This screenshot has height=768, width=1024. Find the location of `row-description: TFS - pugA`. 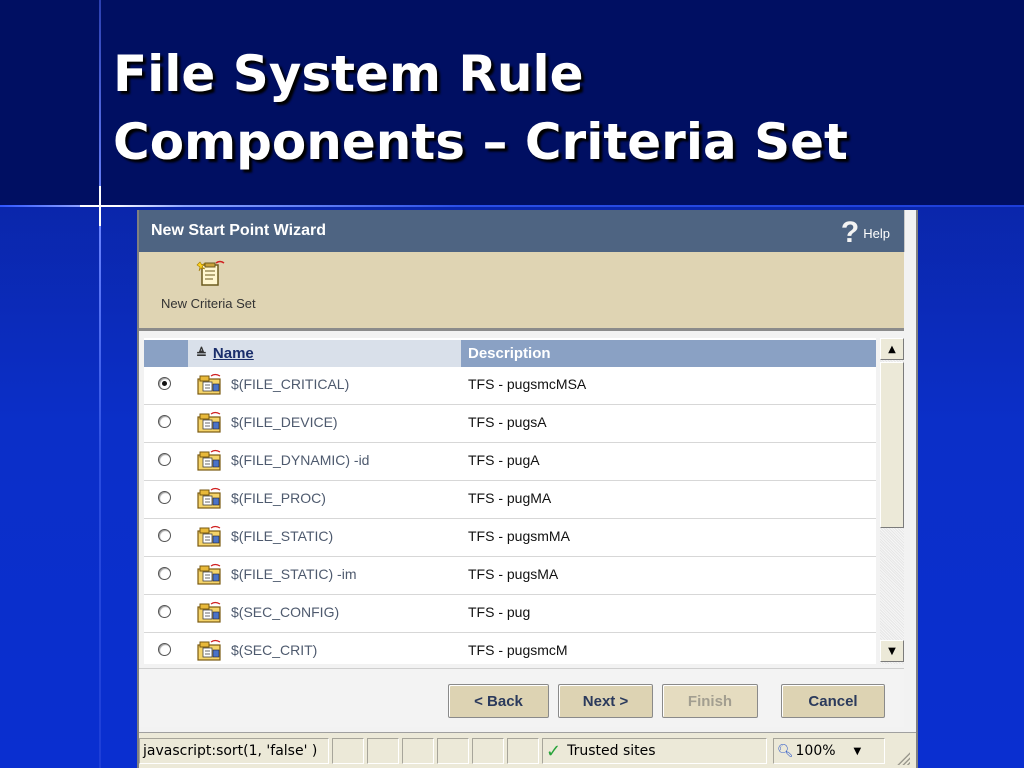

row-description: TFS - pugA is located at coordinates (504, 460).